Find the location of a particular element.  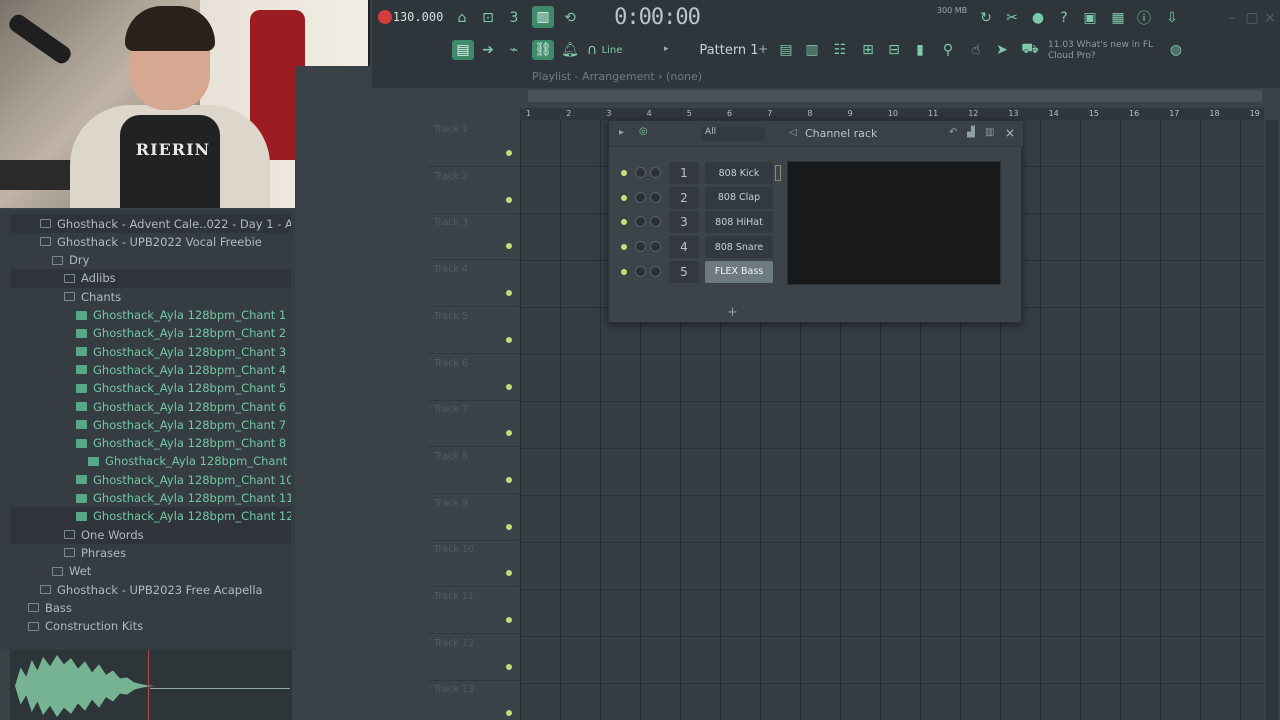

close-icon: × is located at coordinates (1270, 18).